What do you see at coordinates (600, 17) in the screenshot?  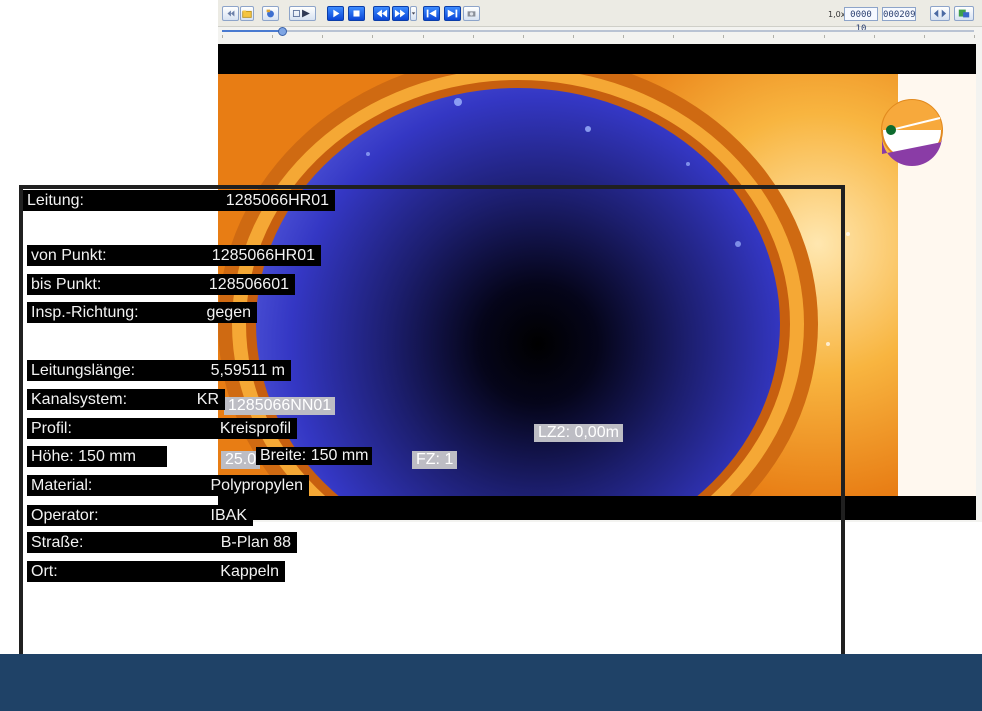 I see `player-toolbar: 1,0x 0000 10 000209` at bounding box center [600, 17].